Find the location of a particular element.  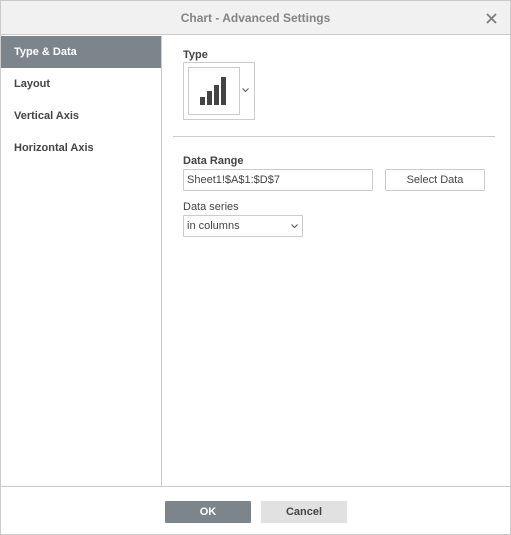

chart-type-picker is located at coordinates (219, 91).